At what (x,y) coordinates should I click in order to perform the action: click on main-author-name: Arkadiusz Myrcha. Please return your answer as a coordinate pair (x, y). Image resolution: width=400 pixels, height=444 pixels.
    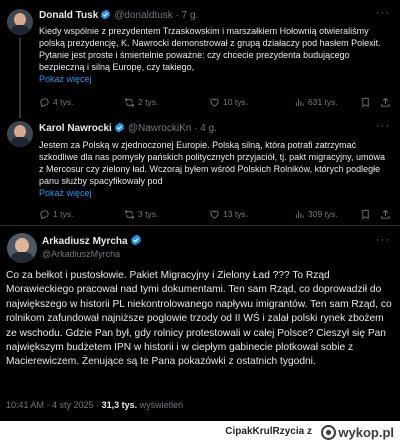
    Looking at the image, I should click on (93, 241).